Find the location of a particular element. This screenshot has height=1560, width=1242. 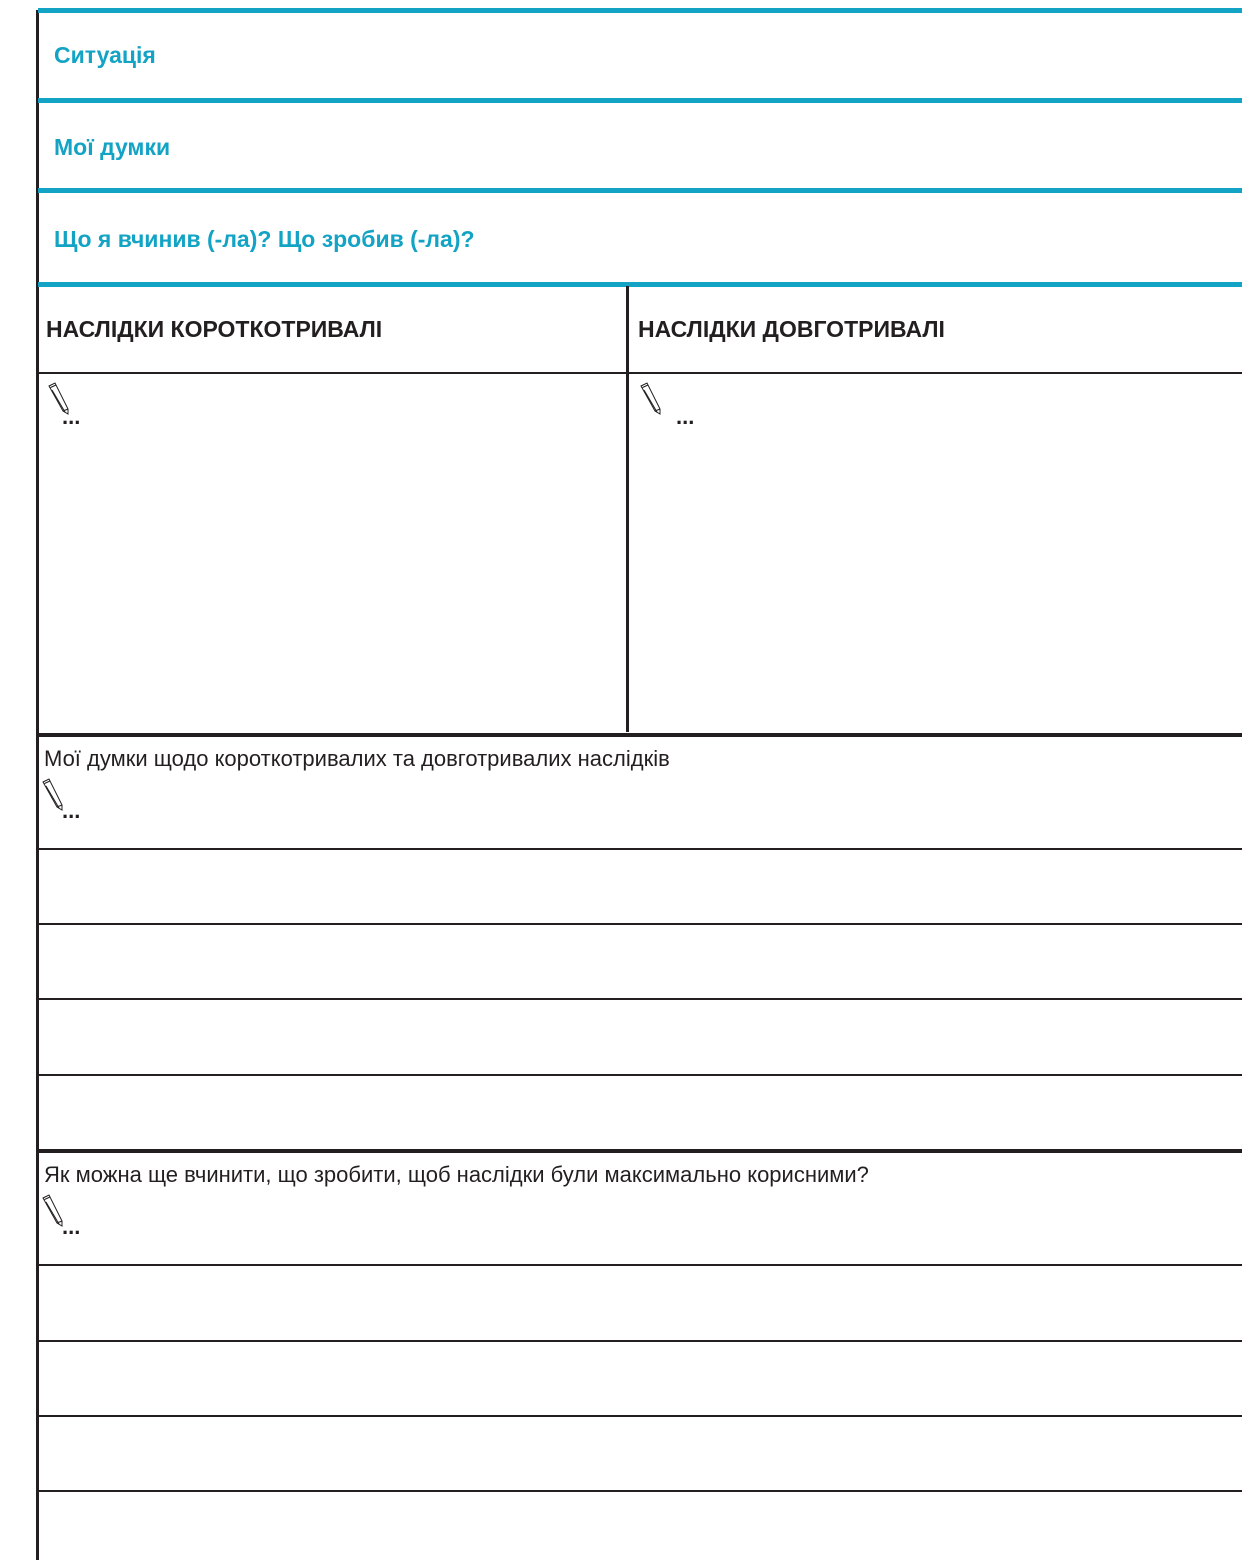

my-thoughts-label: Мої думки is located at coordinates (112, 147).